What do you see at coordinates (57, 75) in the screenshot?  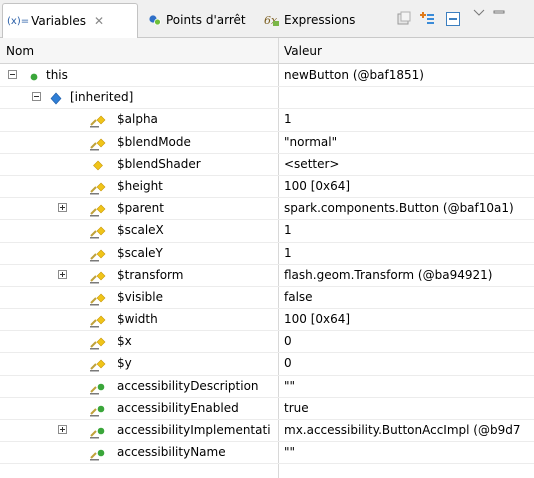 I see `variable-name: this` at bounding box center [57, 75].